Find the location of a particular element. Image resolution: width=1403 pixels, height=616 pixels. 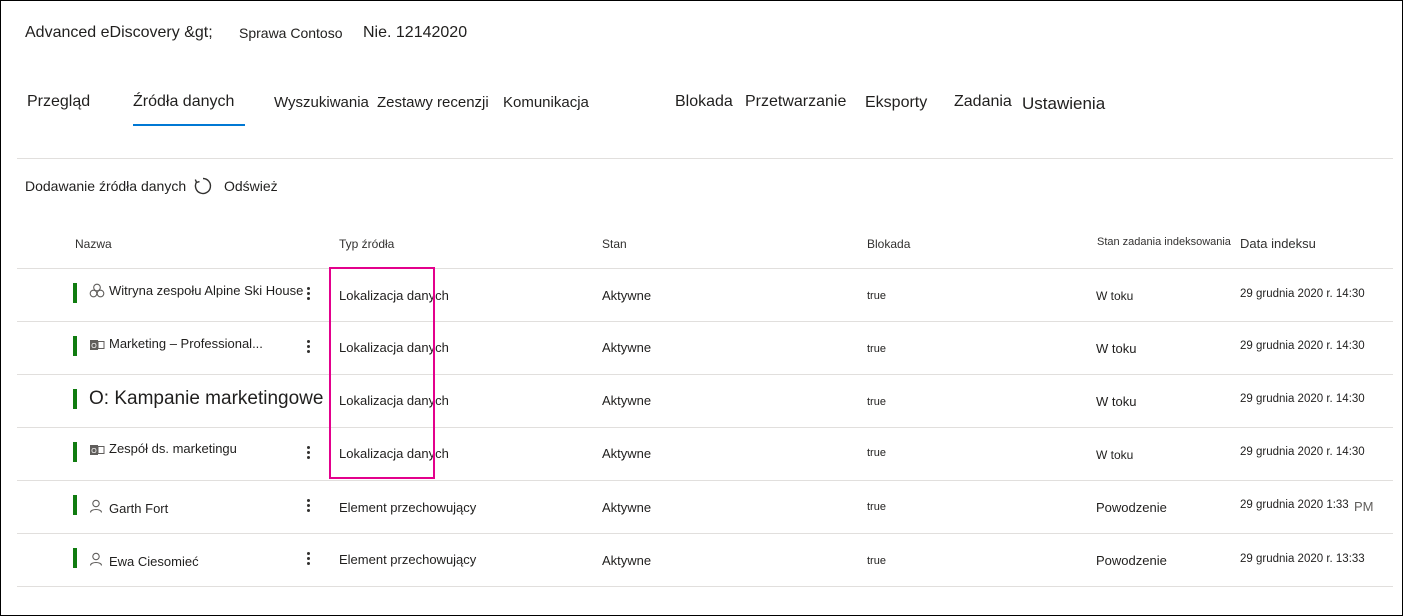

cell-index-date-suffix: PM is located at coordinates (1364, 506).